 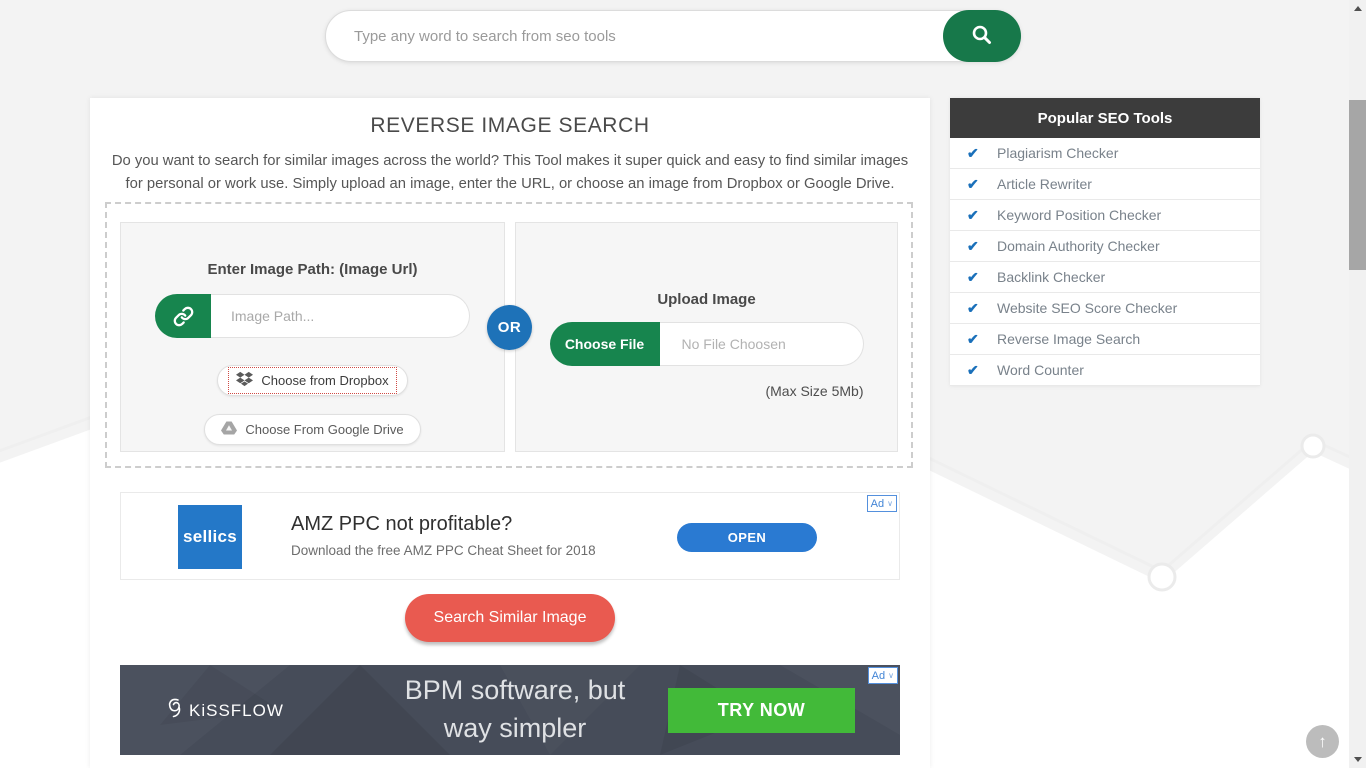 What do you see at coordinates (245, 380) in the screenshot?
I see `dropbox-icon` at bounding box center [245, 380].